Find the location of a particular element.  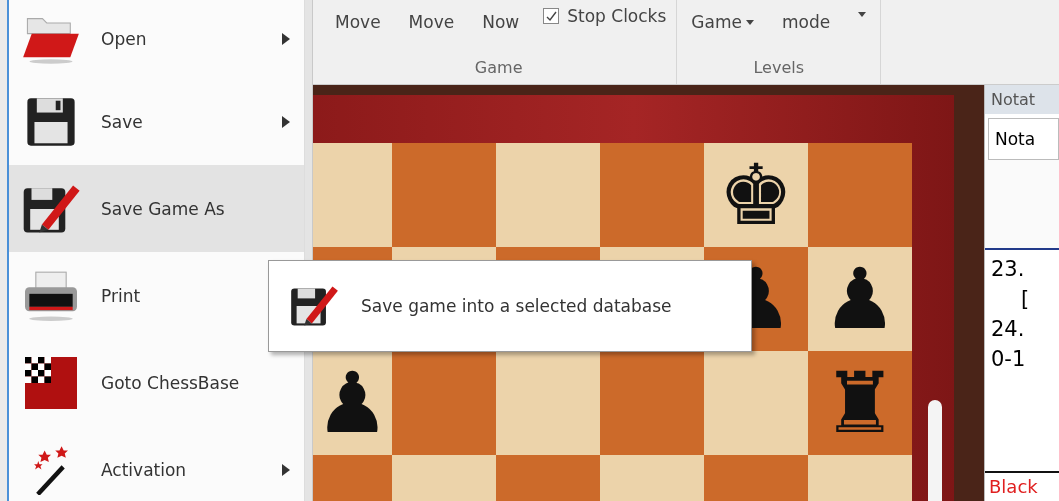

chess-piece: ♚ is located at coordinates (756, 195).